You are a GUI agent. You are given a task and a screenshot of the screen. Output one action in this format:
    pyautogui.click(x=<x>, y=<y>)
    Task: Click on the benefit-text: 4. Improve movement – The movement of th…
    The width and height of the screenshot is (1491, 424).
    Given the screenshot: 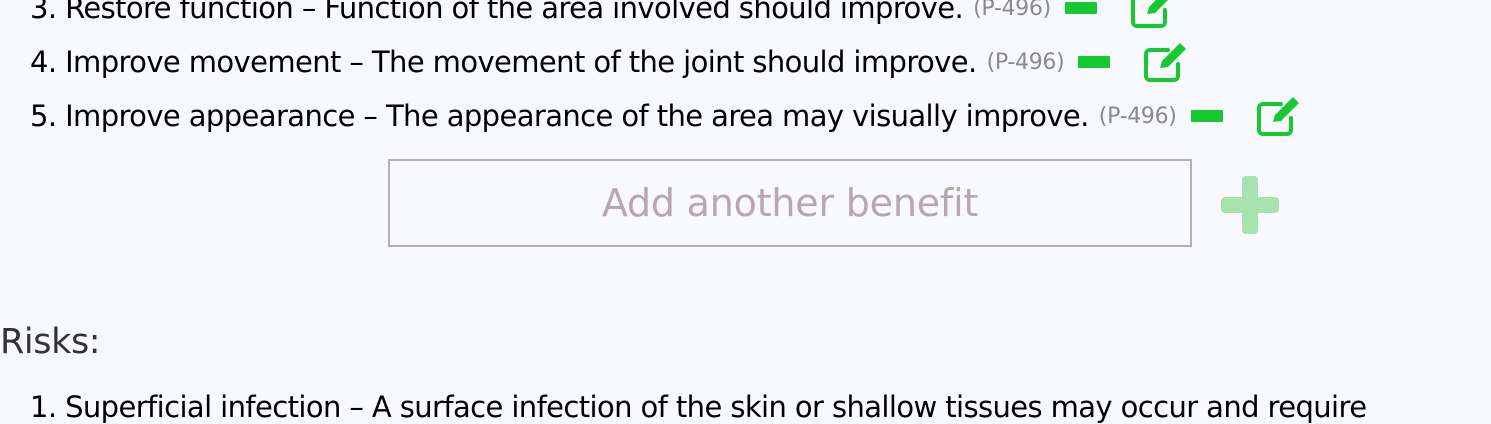 What is the action you would take?
    pyautogui.click(x=503, y=62)
    